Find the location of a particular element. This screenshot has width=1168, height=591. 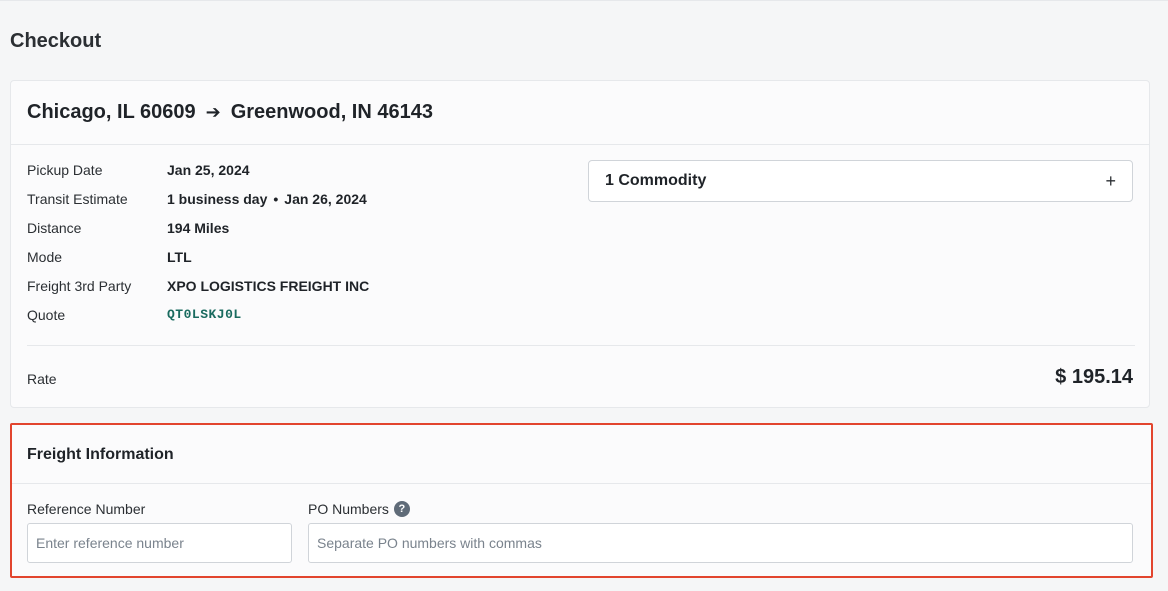

rate-value: $ 195.14 is located at coordinates (1094, 377).